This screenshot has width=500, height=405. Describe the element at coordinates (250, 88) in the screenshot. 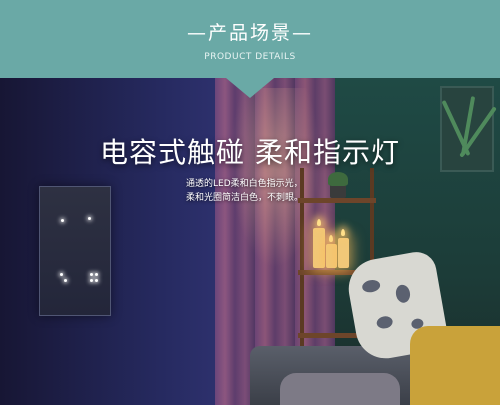

I see `header-notch` at that location.